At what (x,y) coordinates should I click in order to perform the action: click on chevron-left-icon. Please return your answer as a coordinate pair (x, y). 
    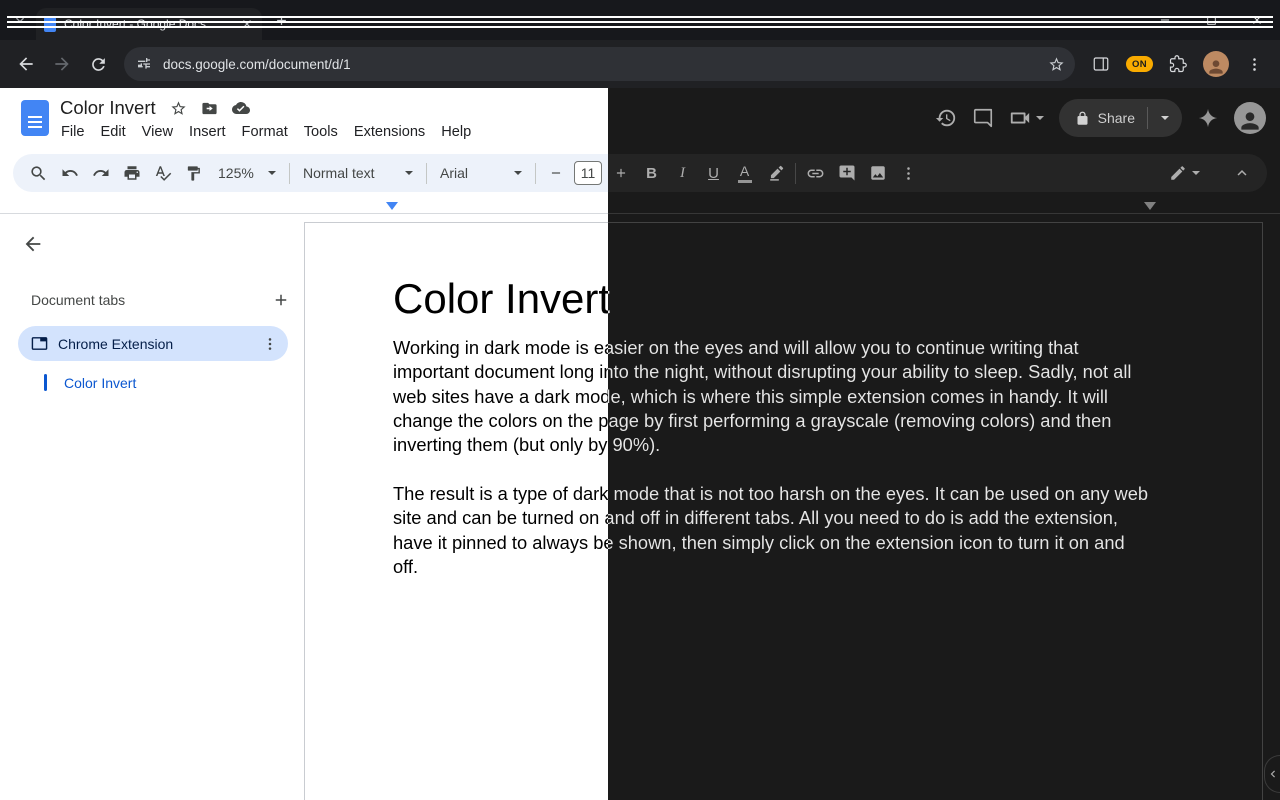
    Looking at the image, I should click on (1272, 774).